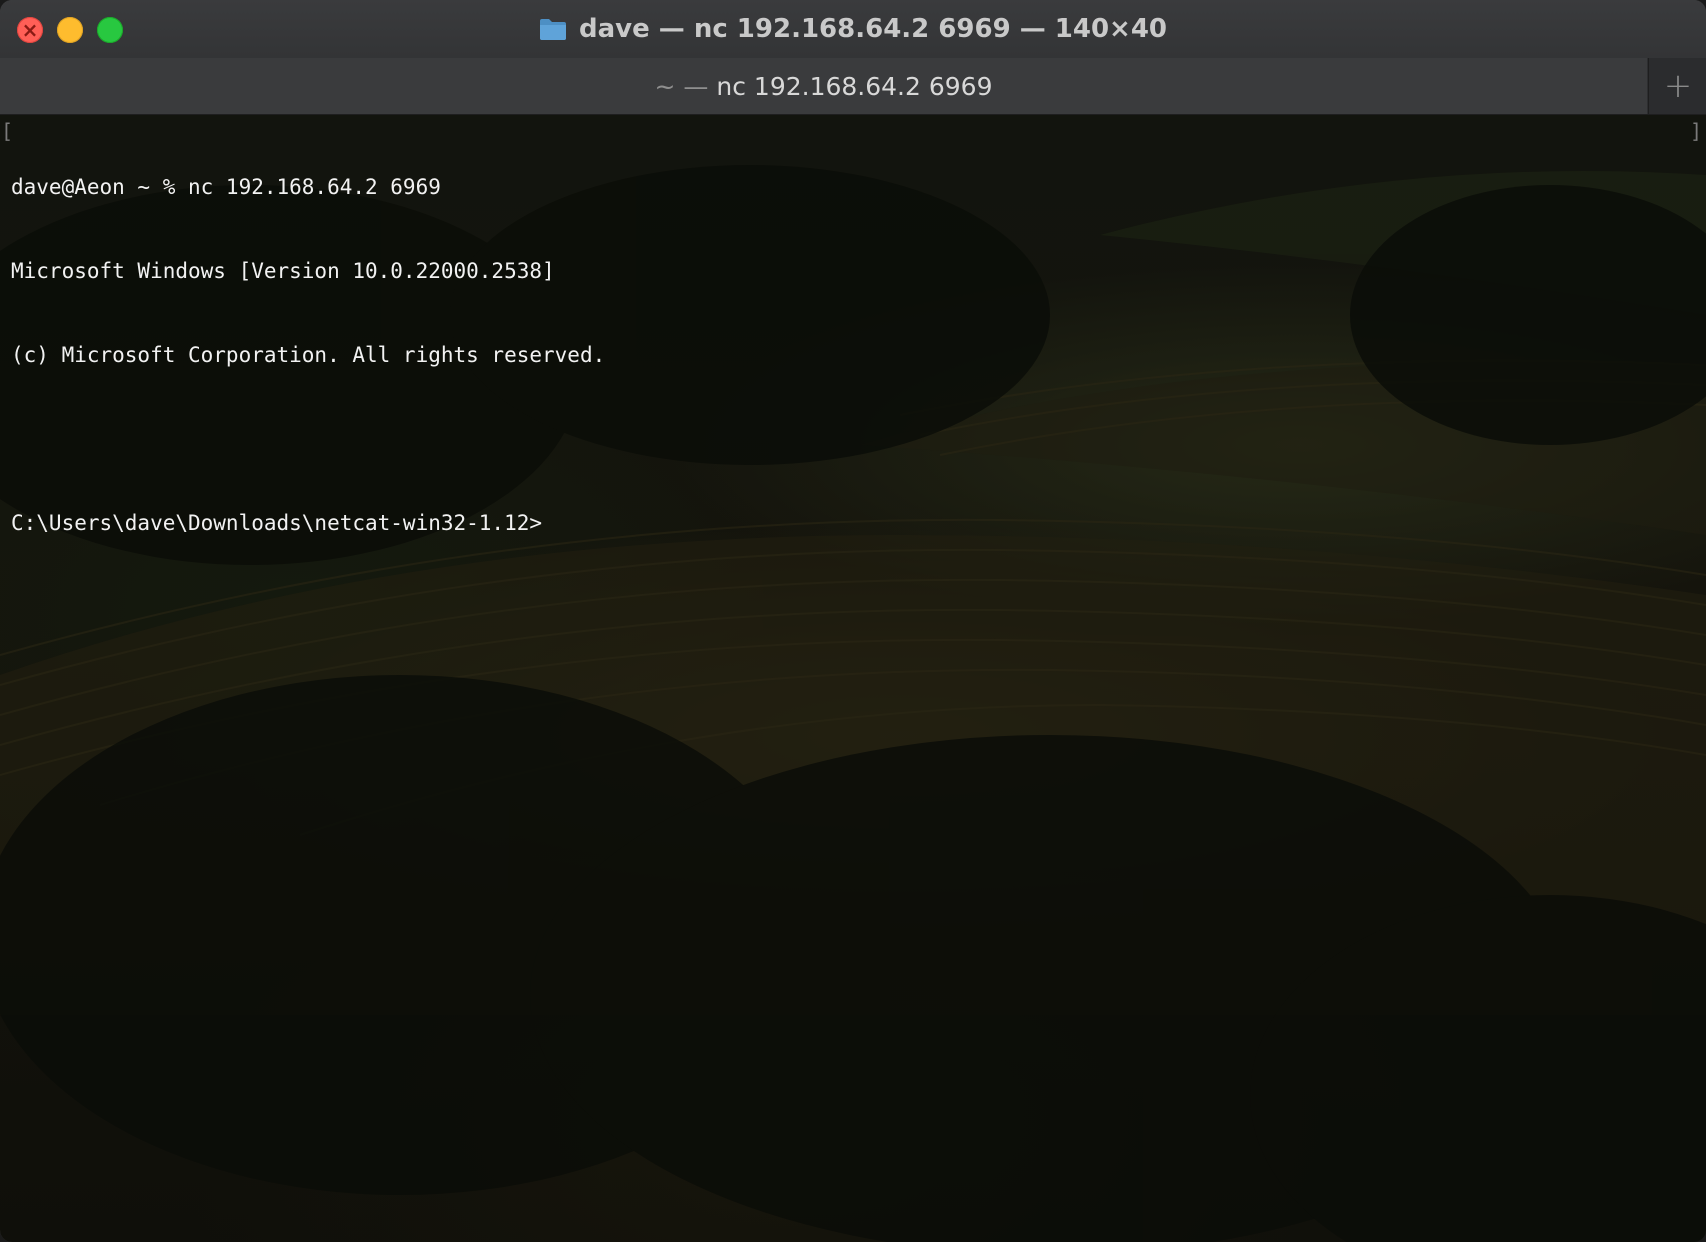  Describe the element at coordinates (226, 187) in the screenshot. I see `terminal-line-command: dave@Aeon ~ % nc 192.168.64.2 6969` at that location.